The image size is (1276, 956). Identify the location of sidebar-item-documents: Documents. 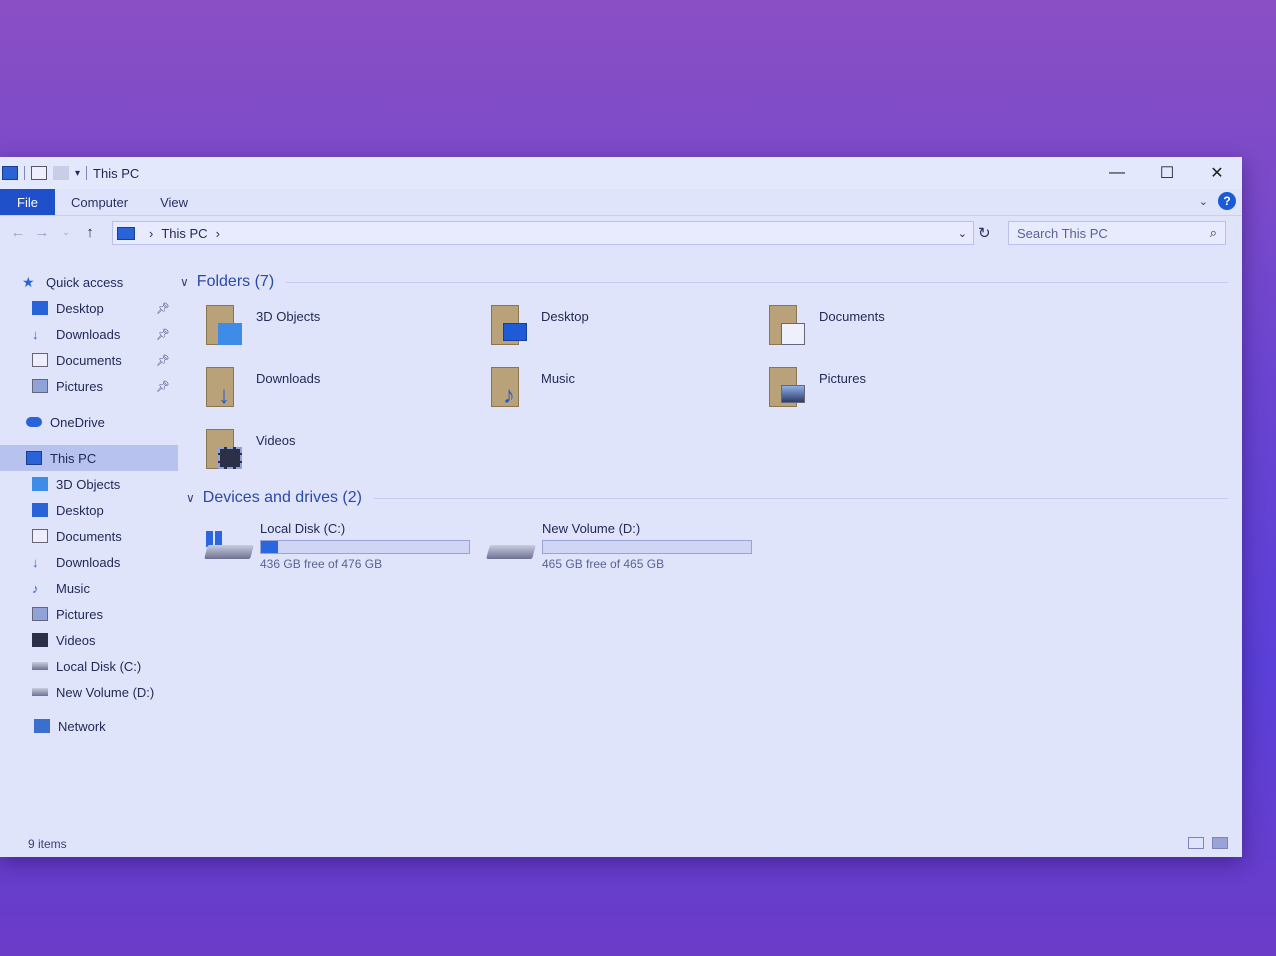
(89, 536).